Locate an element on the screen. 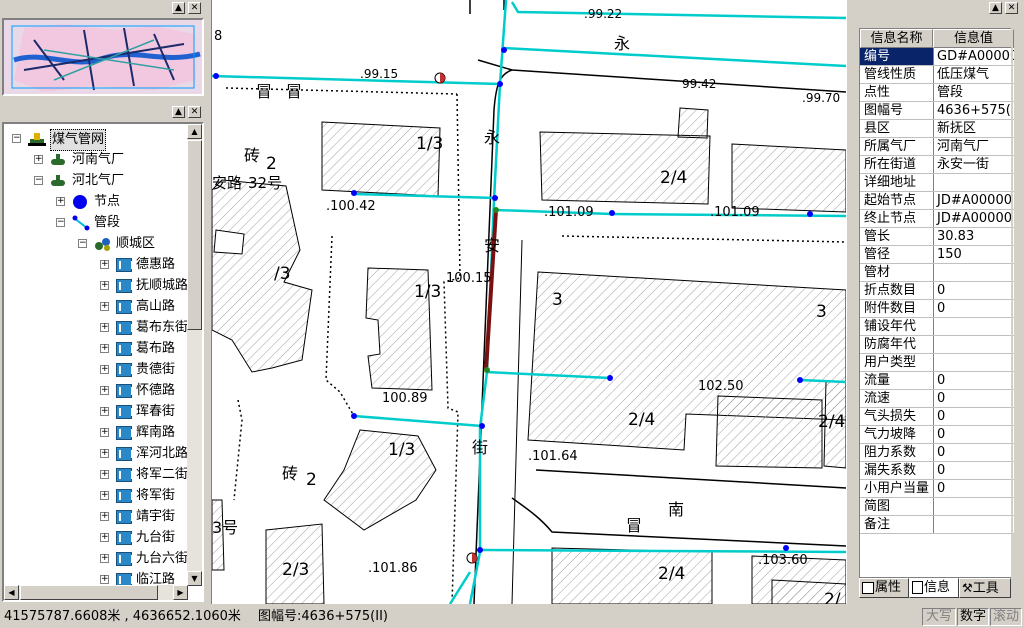 The width and height of the screenshot is (1024, 628). info-row: 起始节点 JD#A00000 is located at coordinates (937, 201).